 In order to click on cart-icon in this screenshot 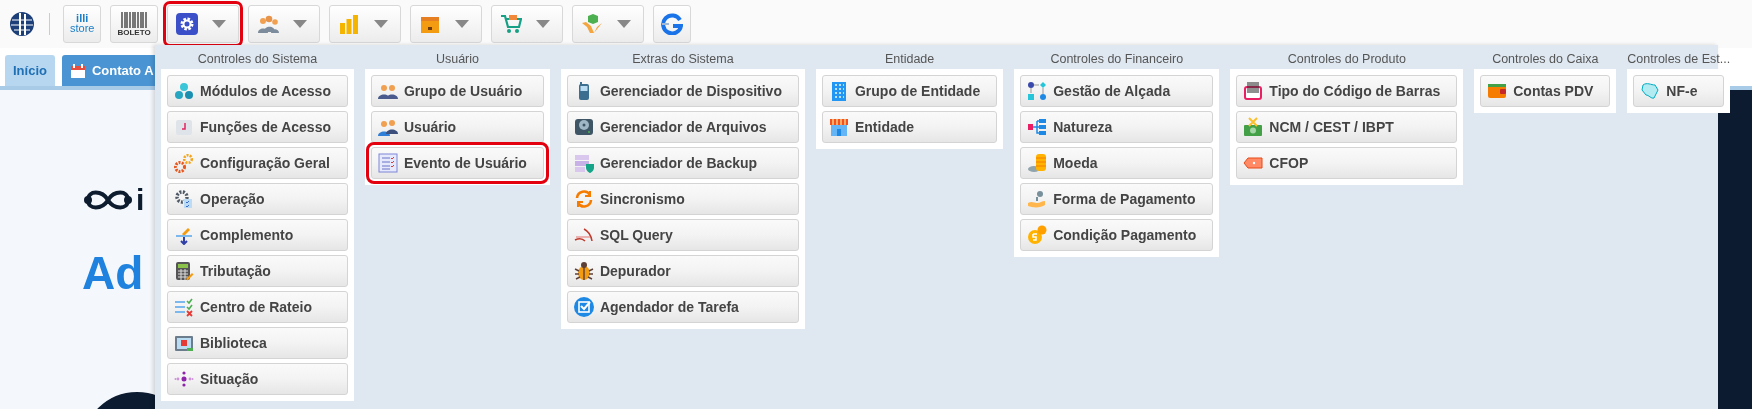, I will do `click(510, 24)`.